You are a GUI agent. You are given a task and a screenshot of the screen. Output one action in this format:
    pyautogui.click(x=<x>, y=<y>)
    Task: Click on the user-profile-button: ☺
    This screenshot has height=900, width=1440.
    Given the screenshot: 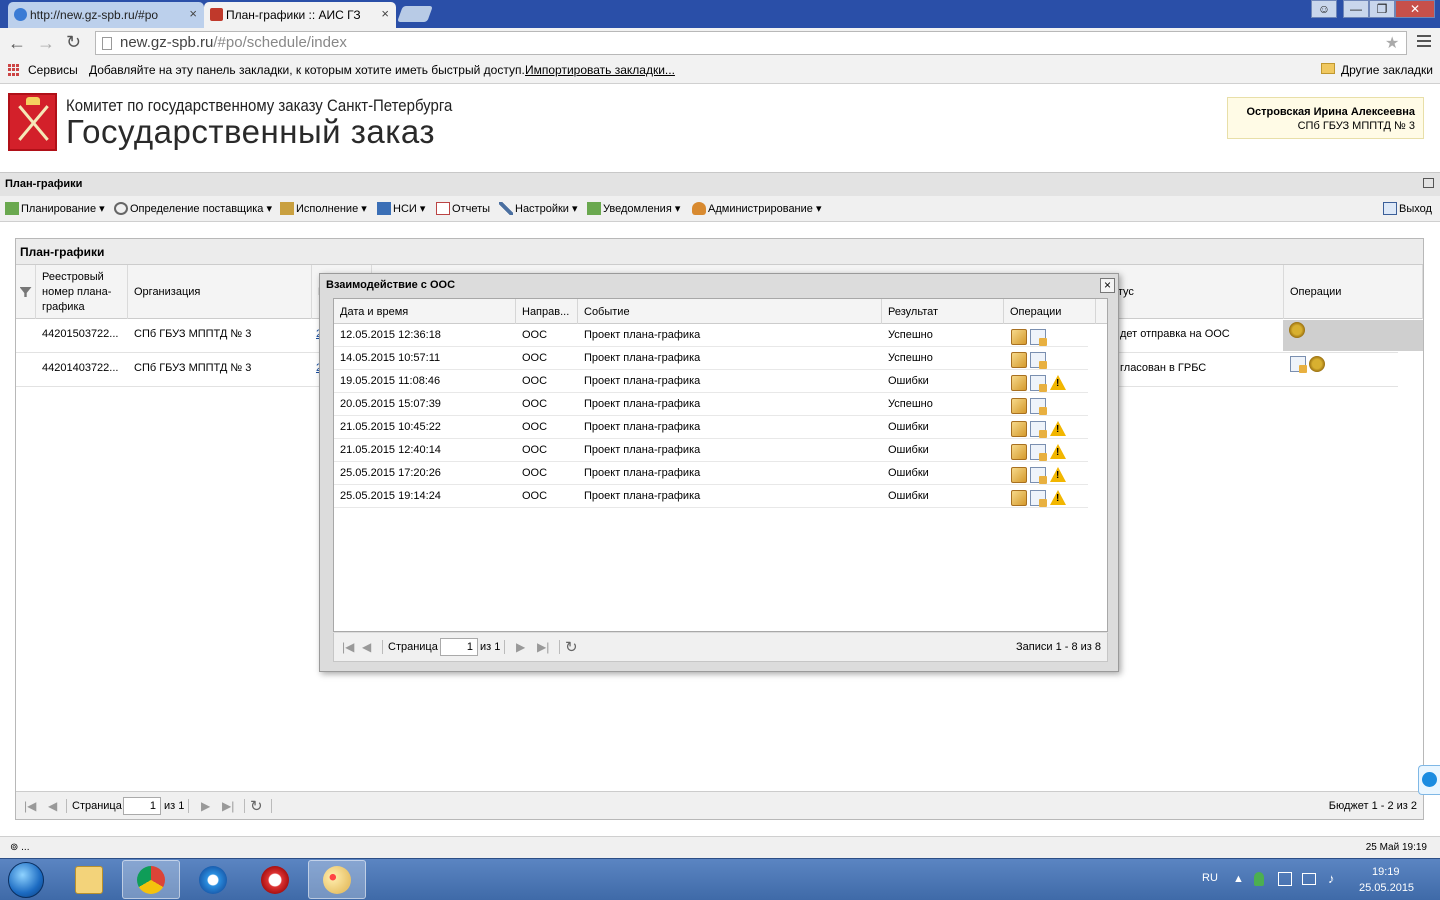 What is the action you would take?
    pyautogui.click(x=1324, y=9)
    